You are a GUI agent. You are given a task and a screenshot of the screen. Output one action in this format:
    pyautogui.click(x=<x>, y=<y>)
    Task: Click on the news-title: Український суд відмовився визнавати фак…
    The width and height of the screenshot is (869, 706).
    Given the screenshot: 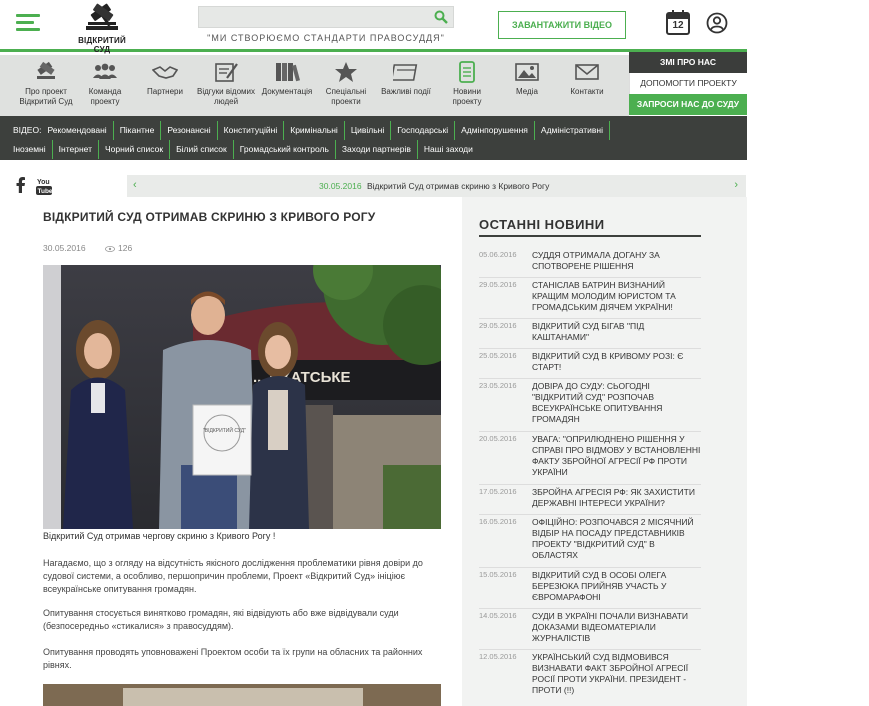 What is the action you would take?
    pyautogui.click(x=617, y=674)
    